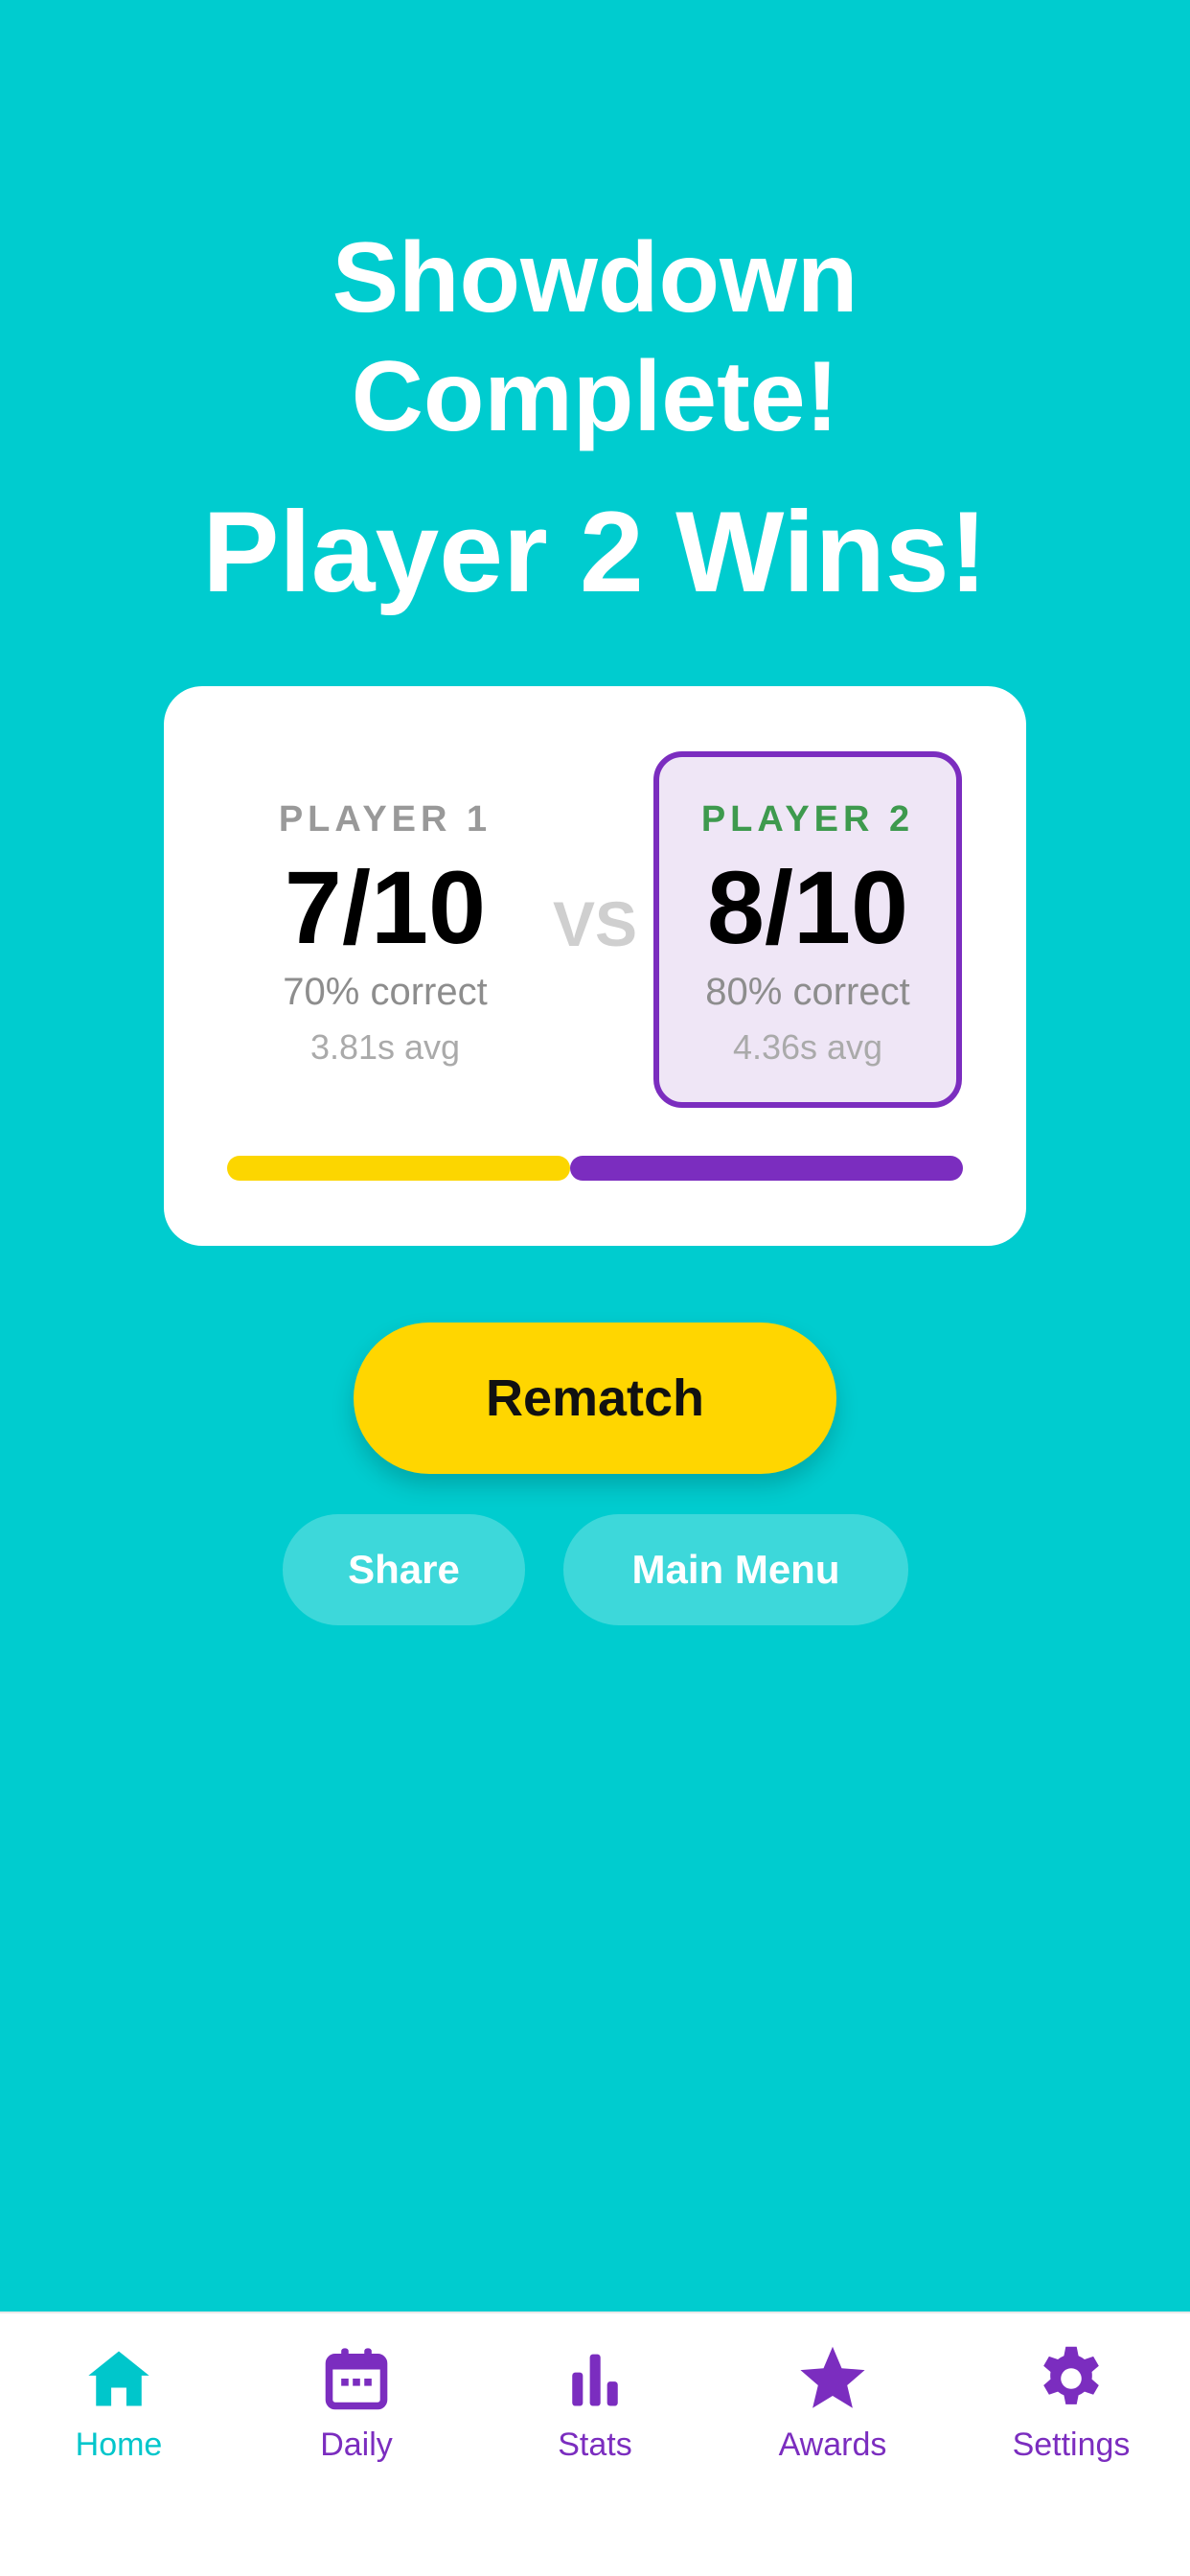 This screenshot has height=2576, width=1190. I want to click on tab-settings-label: Settings, so click(1071, 2444).